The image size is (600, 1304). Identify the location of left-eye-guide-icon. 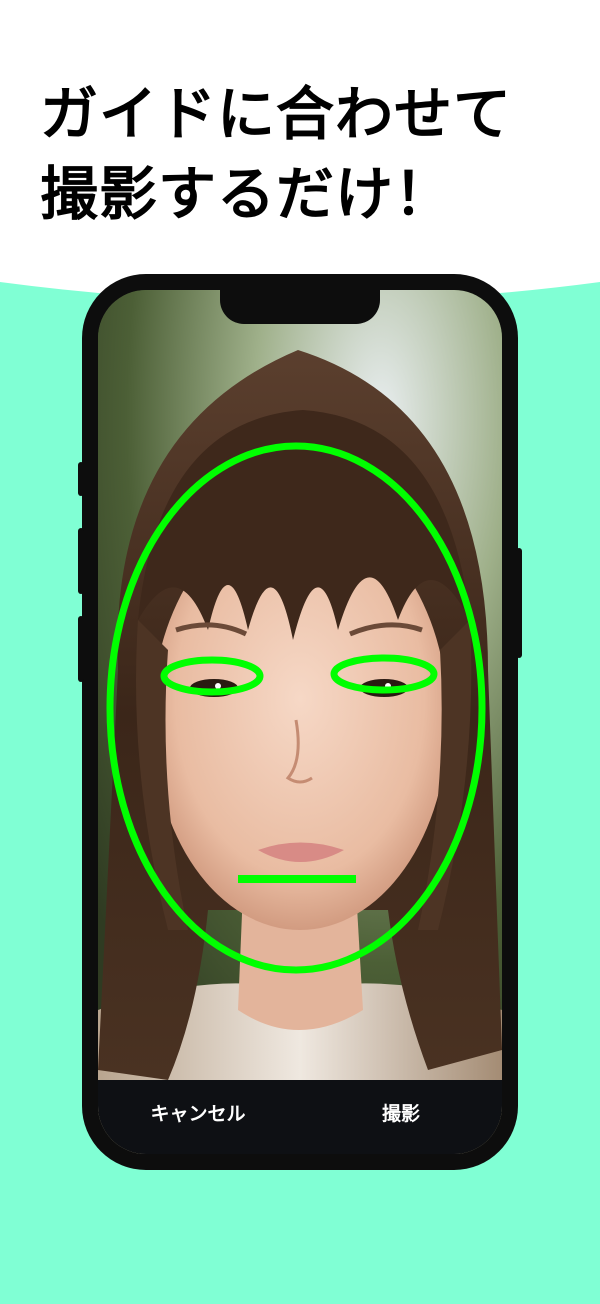
(212, 676).